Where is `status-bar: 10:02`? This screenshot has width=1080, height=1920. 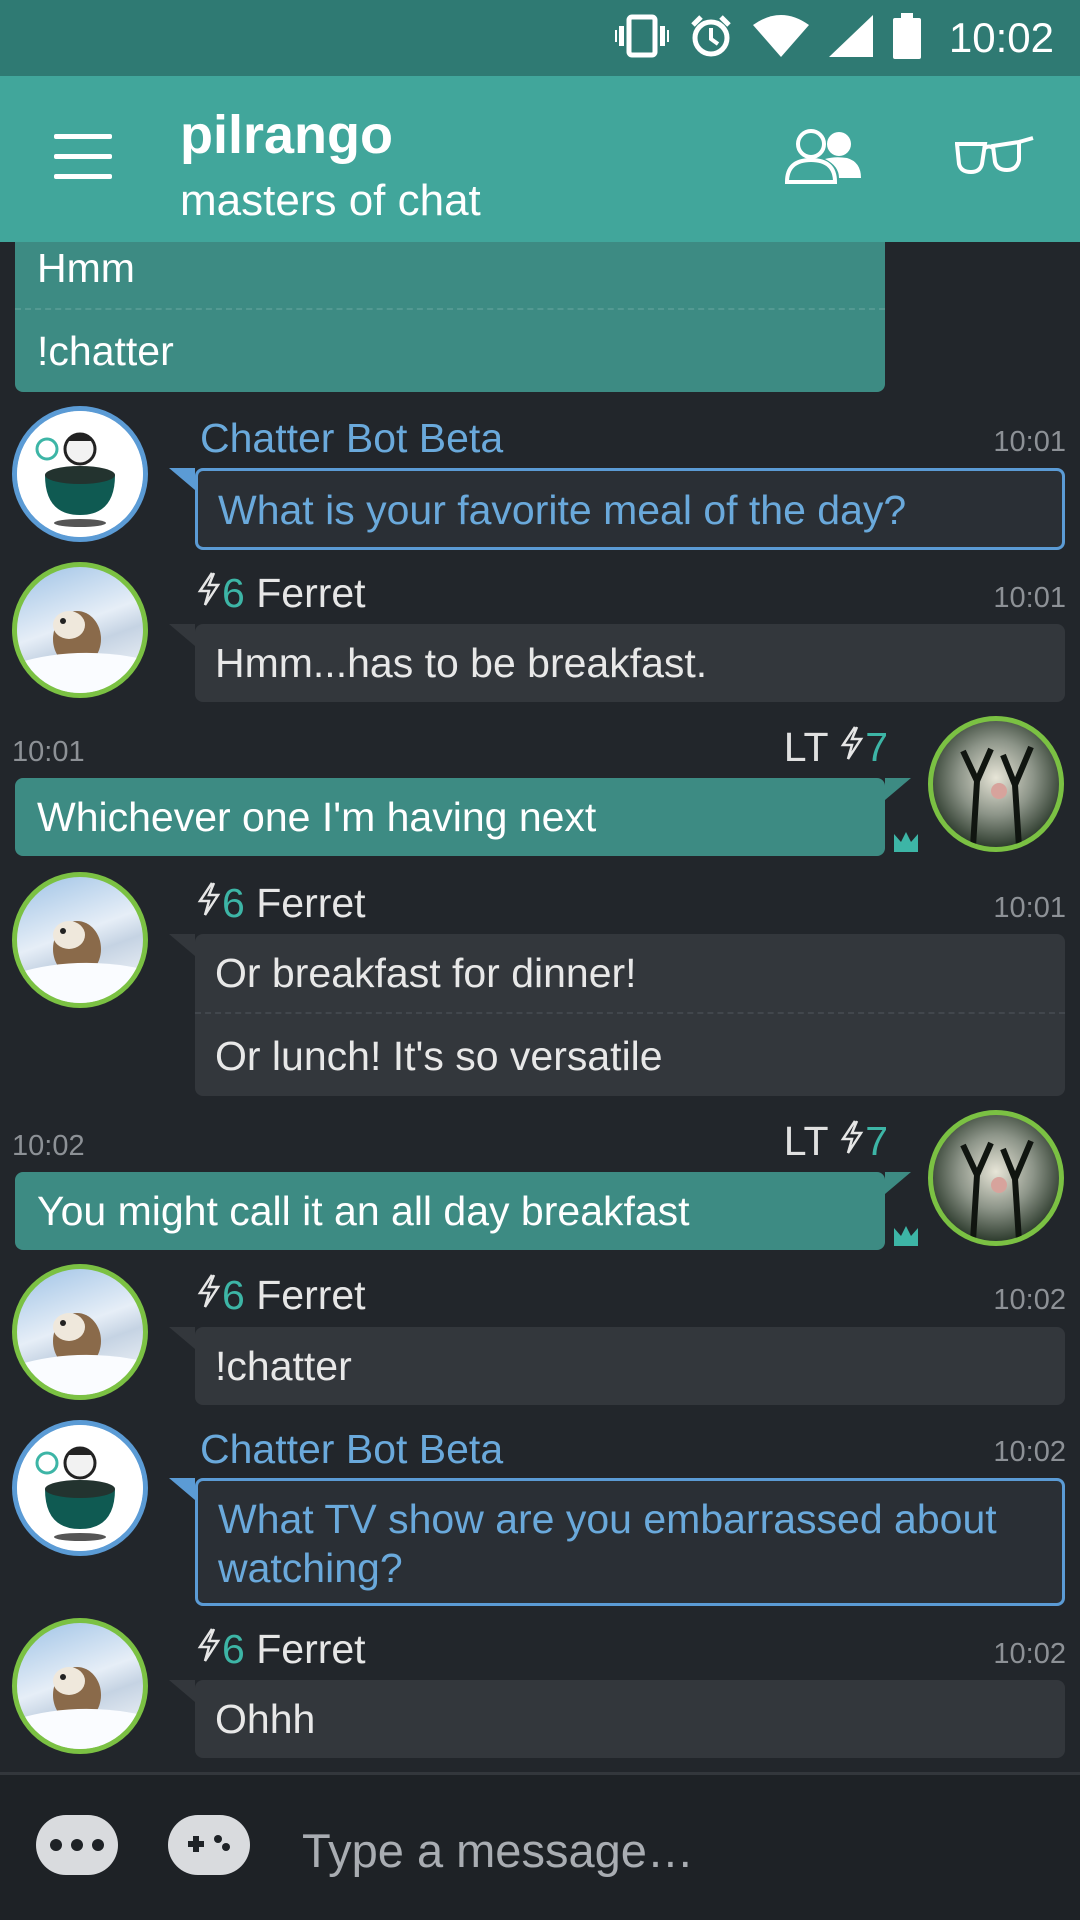
status-bar: 10:02 is located at coordinates (540, 38).